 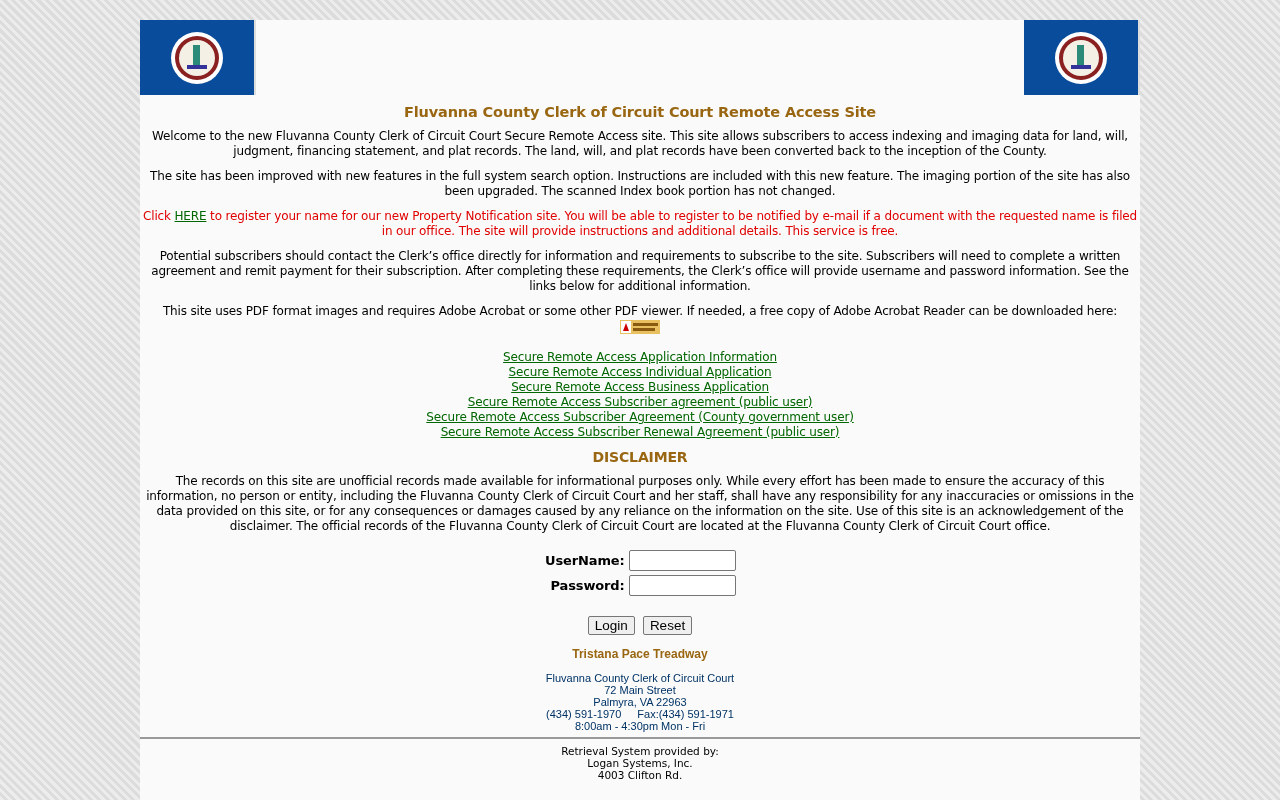 What do you see at coordinates (640, 432) in the screenshot?
I see `document-link: Secure Remote Access Subscriber Renewal Agreement (public user)` at bounding box center [640, 432].